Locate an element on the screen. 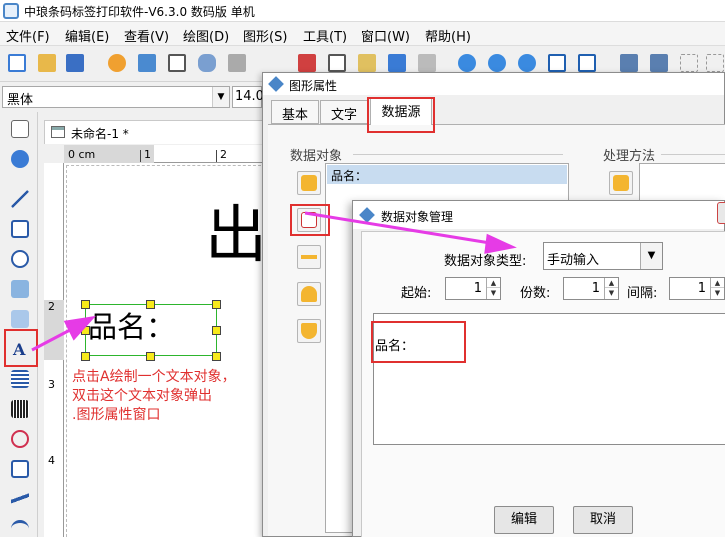 The image size is (725, 537). copy-icon is located at coordinates (337, 63).